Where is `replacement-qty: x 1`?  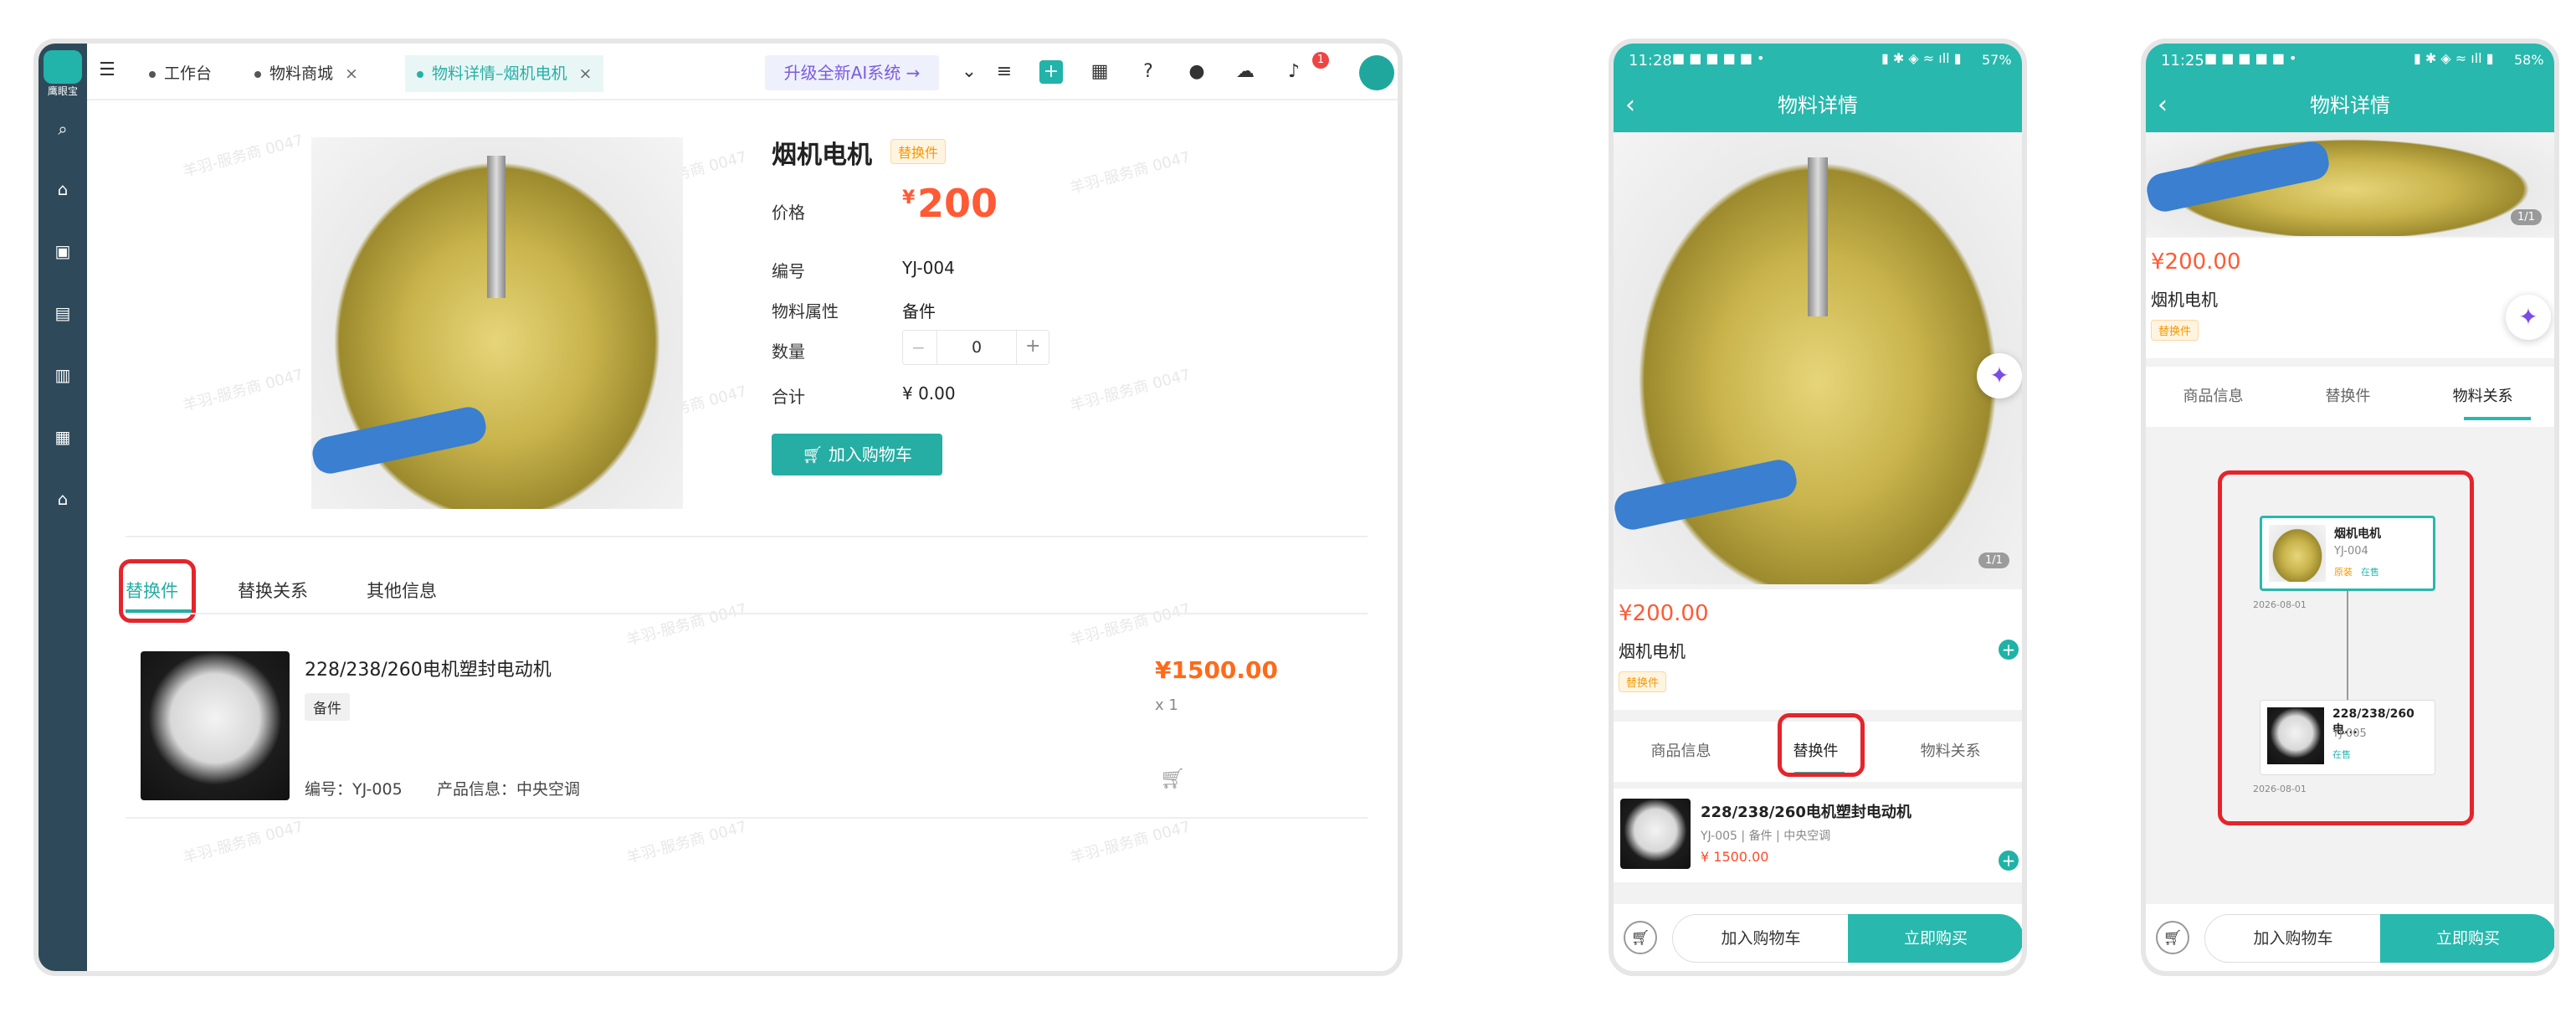
replacement-qty: x 1 is located at coordinates (1166, 705).